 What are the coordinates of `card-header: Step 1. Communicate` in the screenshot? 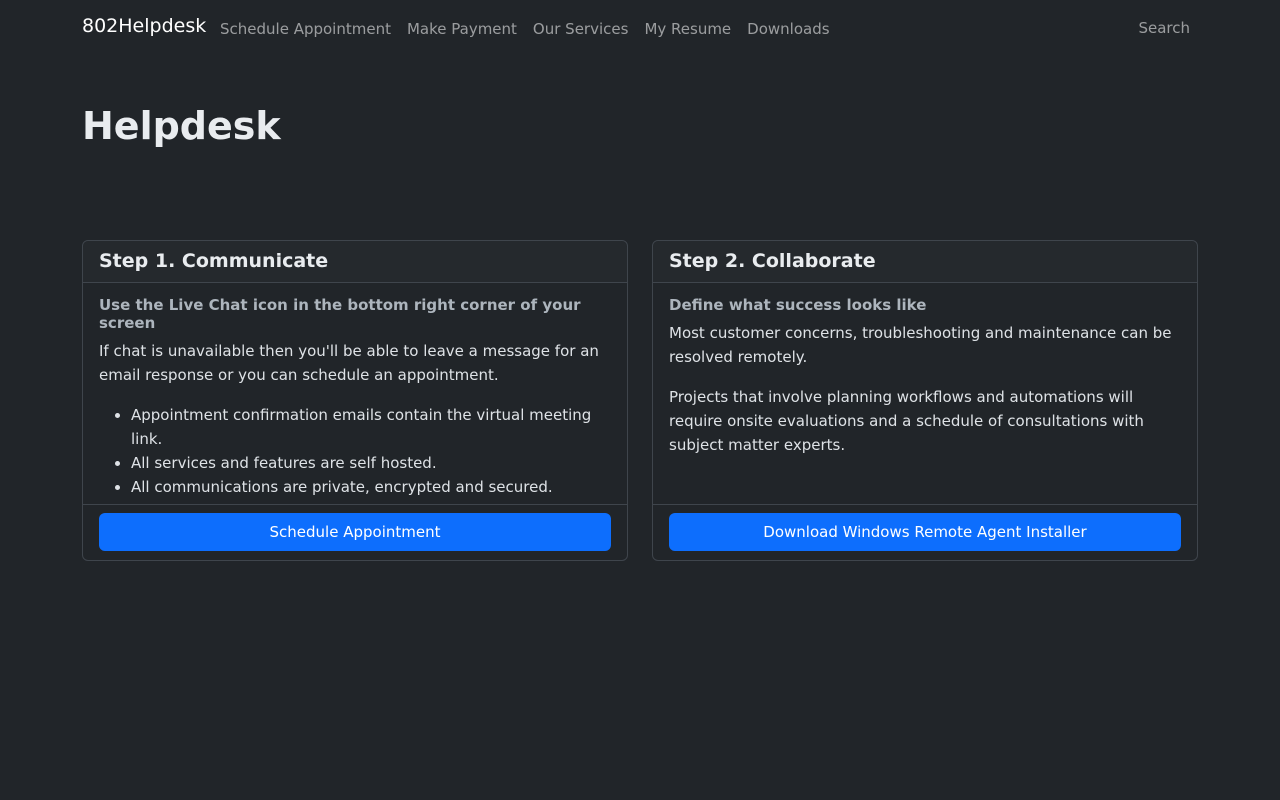 It's located at (355, 262).